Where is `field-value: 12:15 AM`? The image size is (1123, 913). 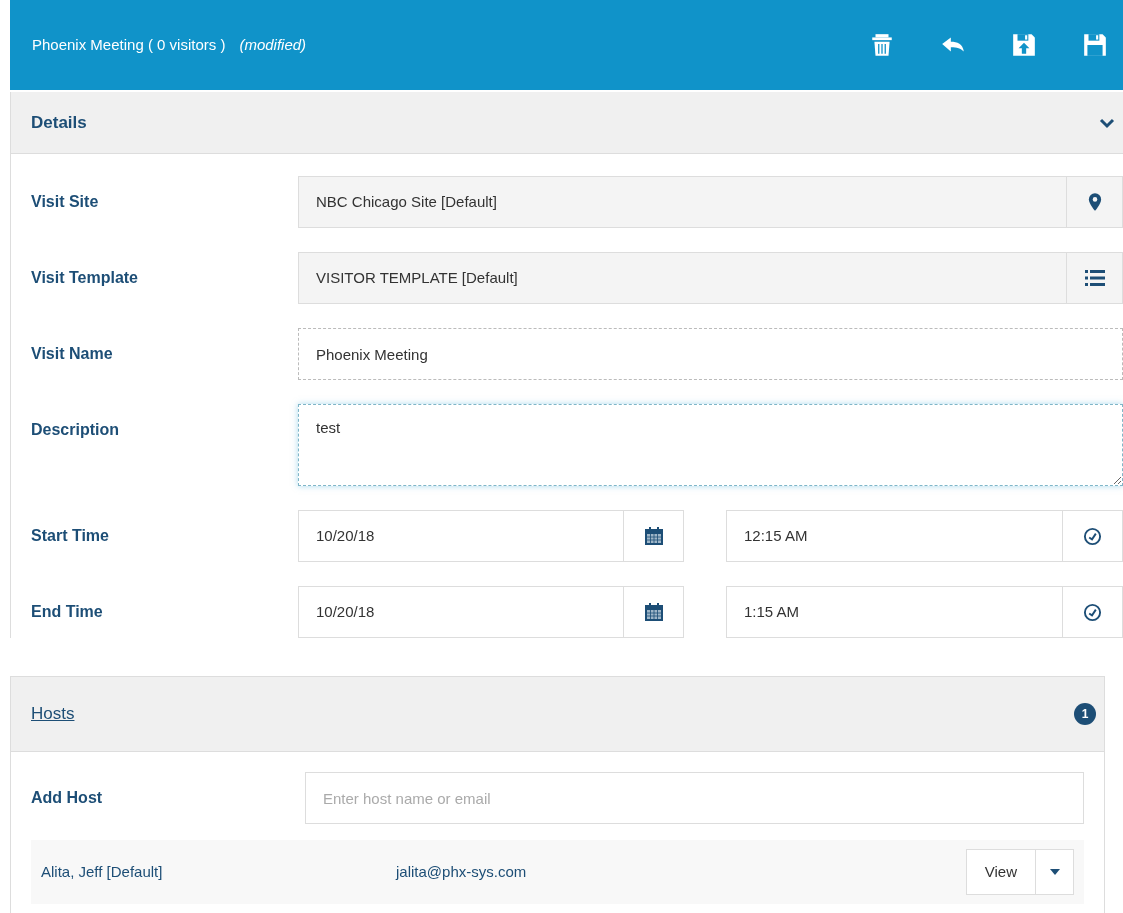
field-value: 12:15 AM is located at coordinates (775, 535).